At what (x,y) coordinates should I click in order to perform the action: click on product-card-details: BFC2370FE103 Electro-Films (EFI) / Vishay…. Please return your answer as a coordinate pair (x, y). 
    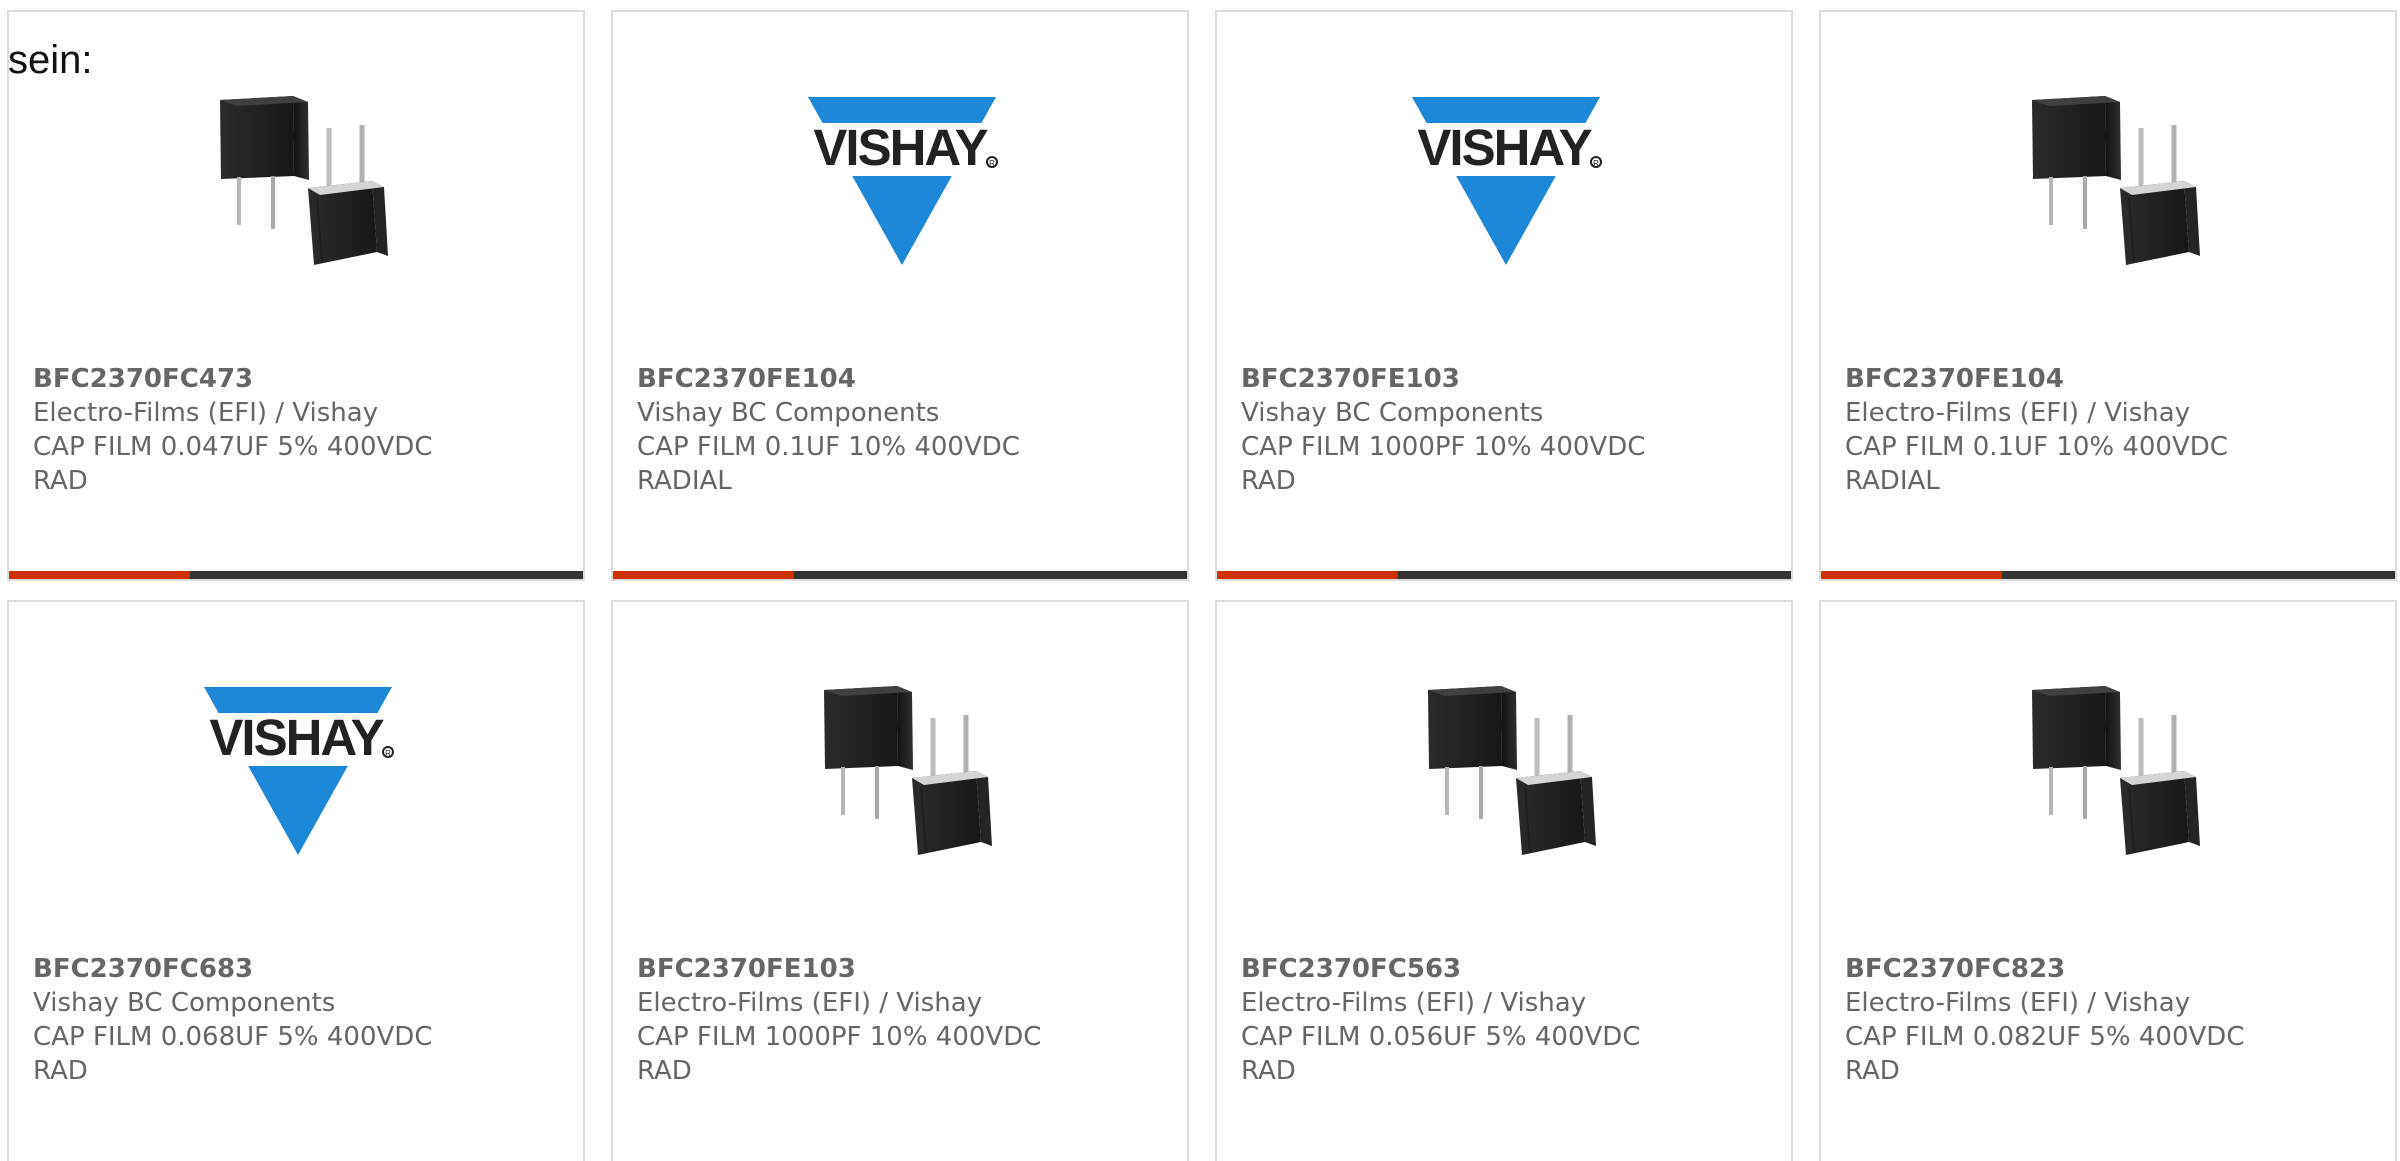
    Looking at the image, I should click on (901, 1020).